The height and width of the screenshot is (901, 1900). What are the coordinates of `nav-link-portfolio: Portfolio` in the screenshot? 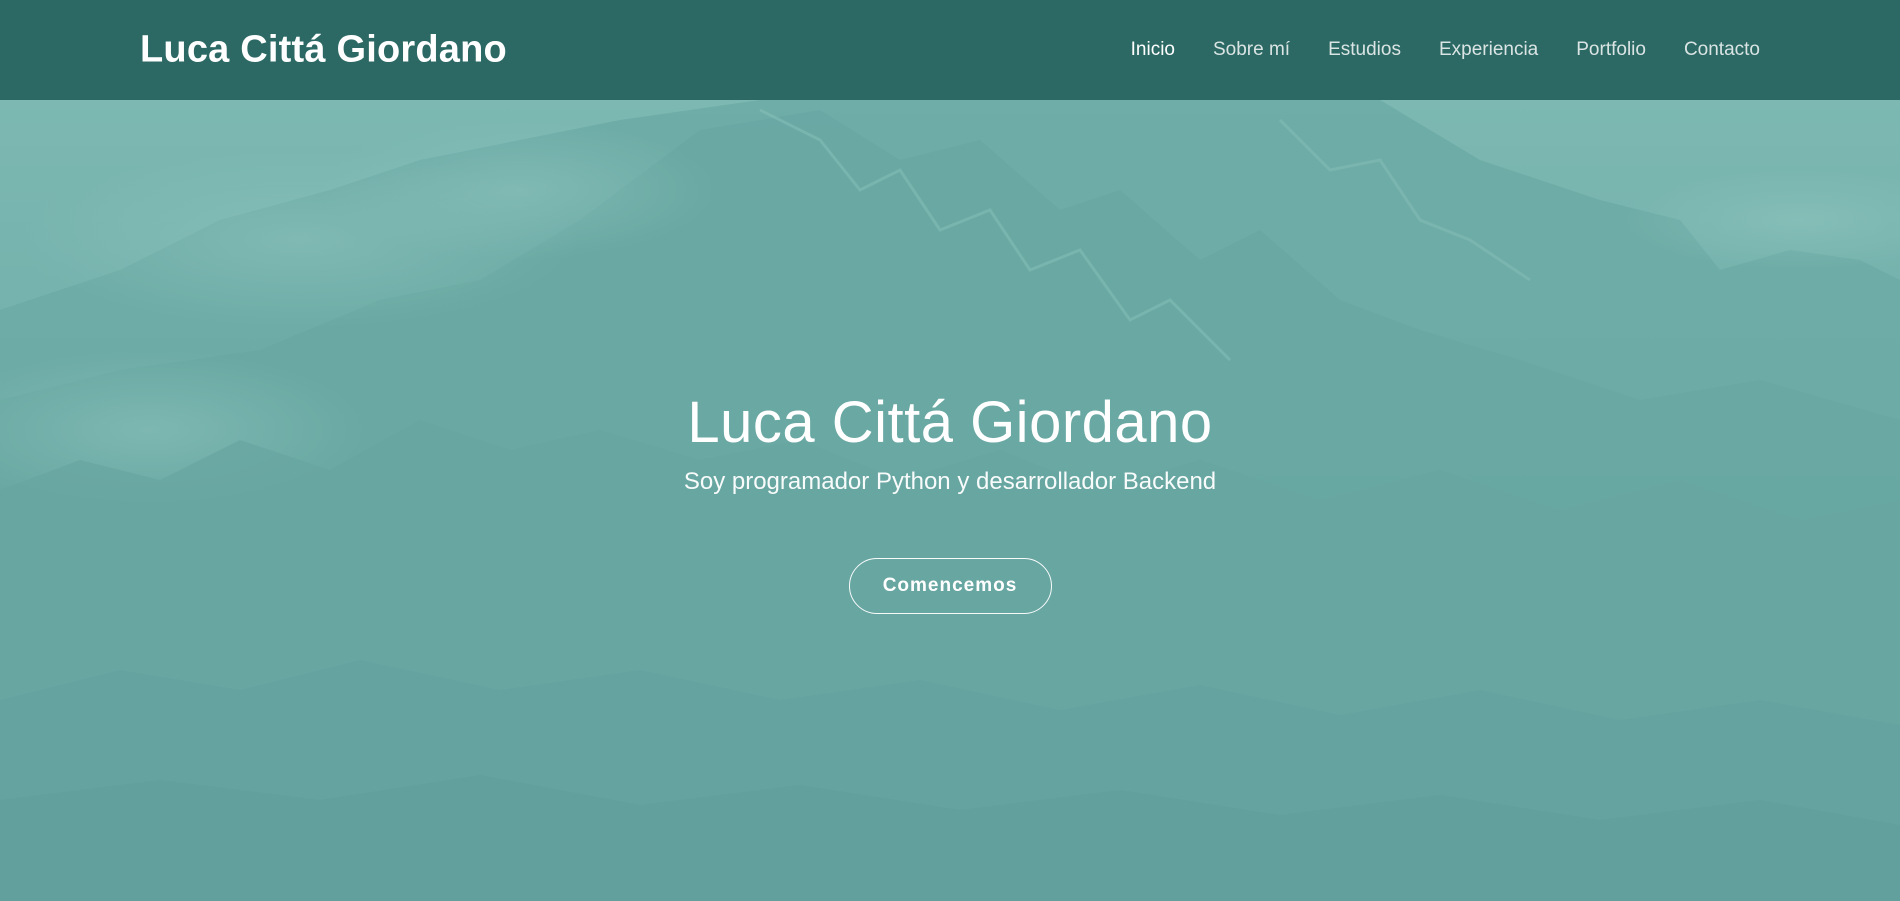 It's located at (1611, 50).